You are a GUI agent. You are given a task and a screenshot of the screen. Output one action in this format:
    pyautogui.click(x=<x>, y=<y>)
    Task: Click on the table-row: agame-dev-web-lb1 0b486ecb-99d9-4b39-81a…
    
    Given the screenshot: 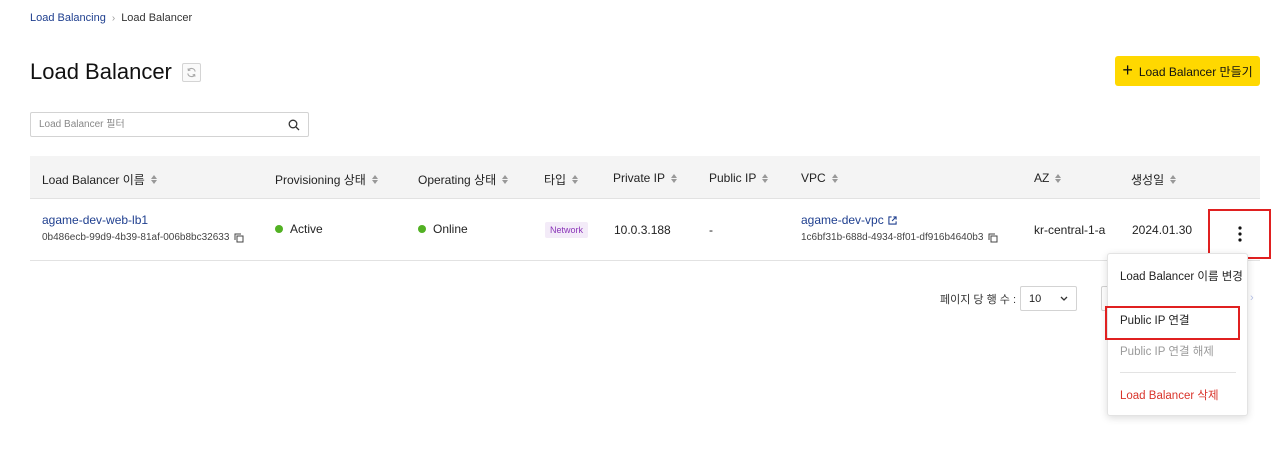 What is the action you would take?
    pyautogui.click(x=645, y=230)
    